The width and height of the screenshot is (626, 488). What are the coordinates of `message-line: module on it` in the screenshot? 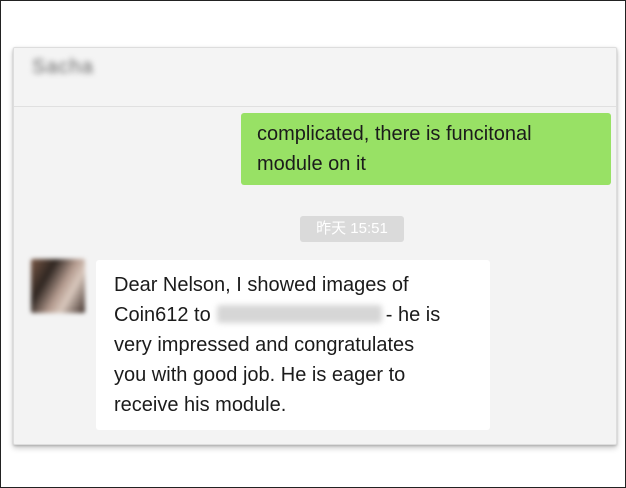 It's located at (311, 164).